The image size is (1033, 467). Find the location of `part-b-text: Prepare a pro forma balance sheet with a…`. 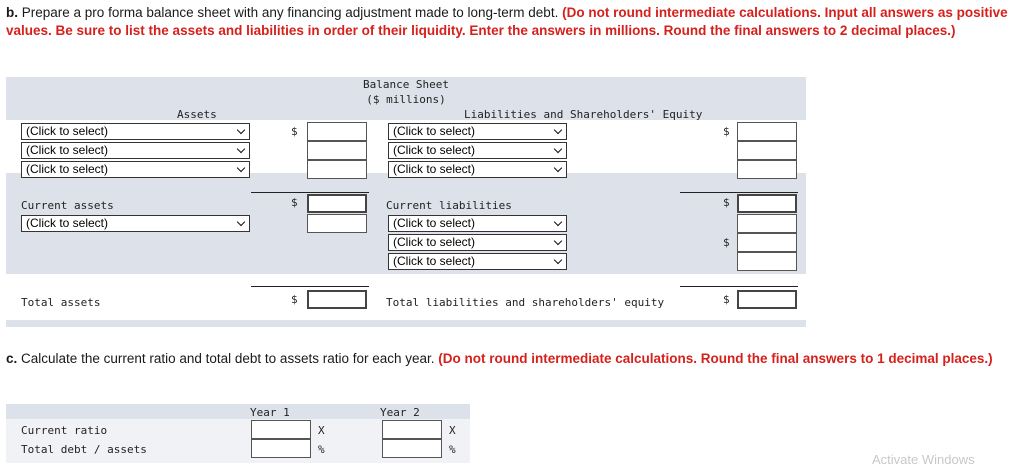

part-b-text: Prepare a pro forma balance sheet with a… is located at coordinates (290, 12).